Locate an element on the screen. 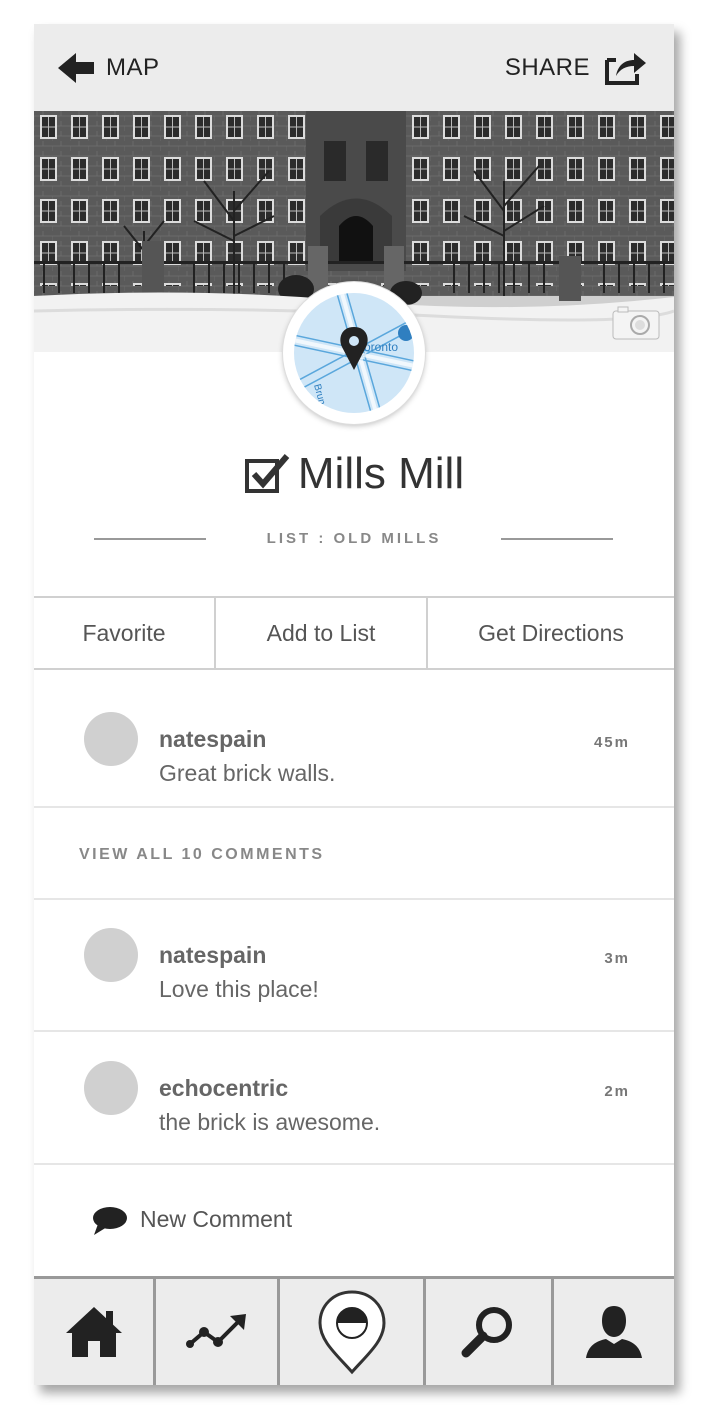  share-icon is located at coordinates (625, 69).